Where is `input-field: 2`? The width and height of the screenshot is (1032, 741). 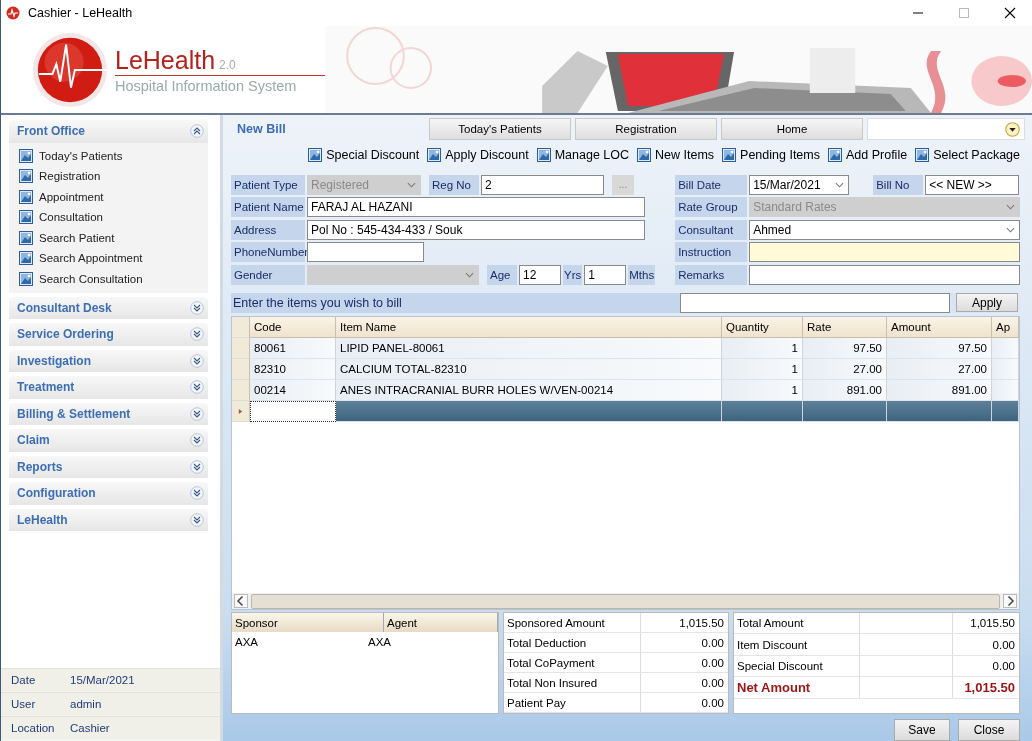 input-field: 2 is located at coordinates (542, 184).